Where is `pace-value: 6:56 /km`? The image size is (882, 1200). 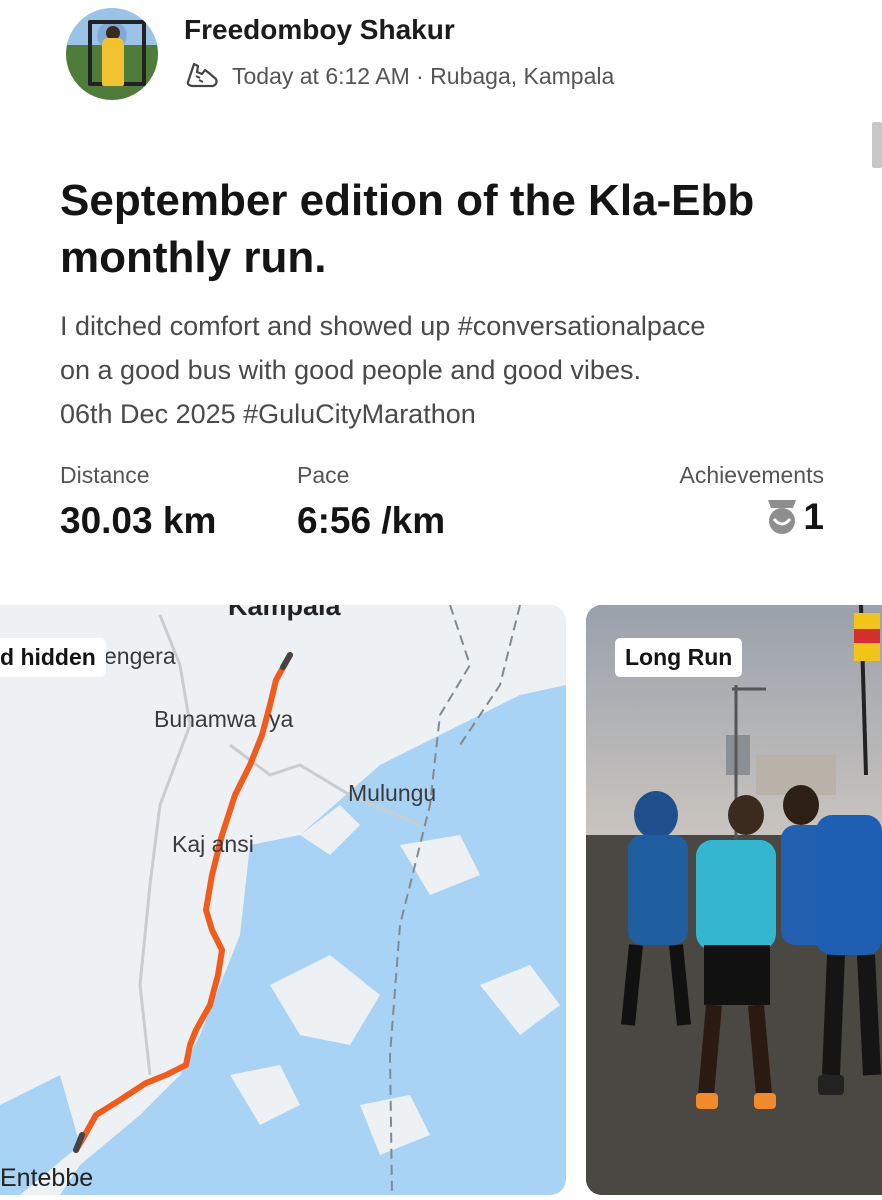
pace-value: 6:56 /km is located at coordinates (371, 520).